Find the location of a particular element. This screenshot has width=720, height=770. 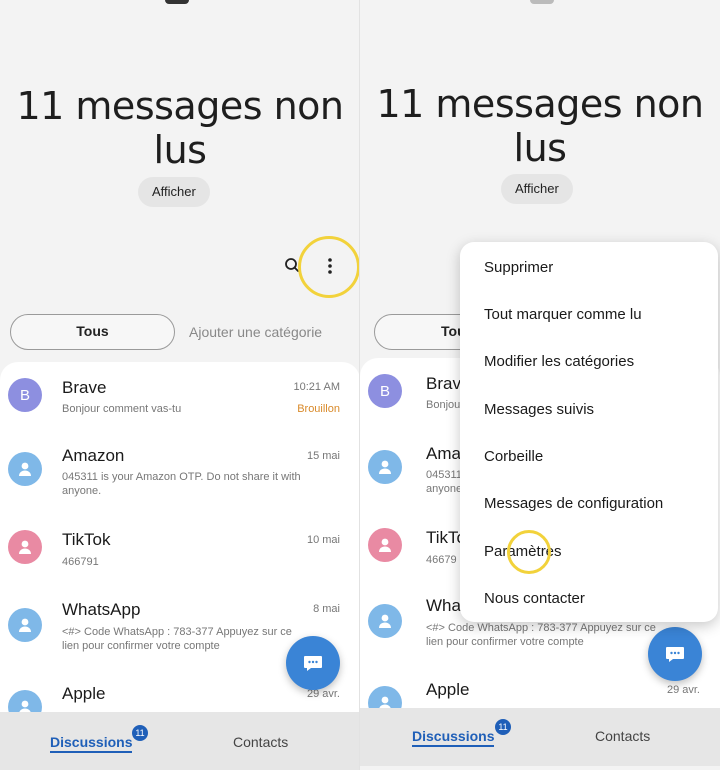

menu-item-configuration-messages: Messages de configuration is located at coordinates (573, 503).